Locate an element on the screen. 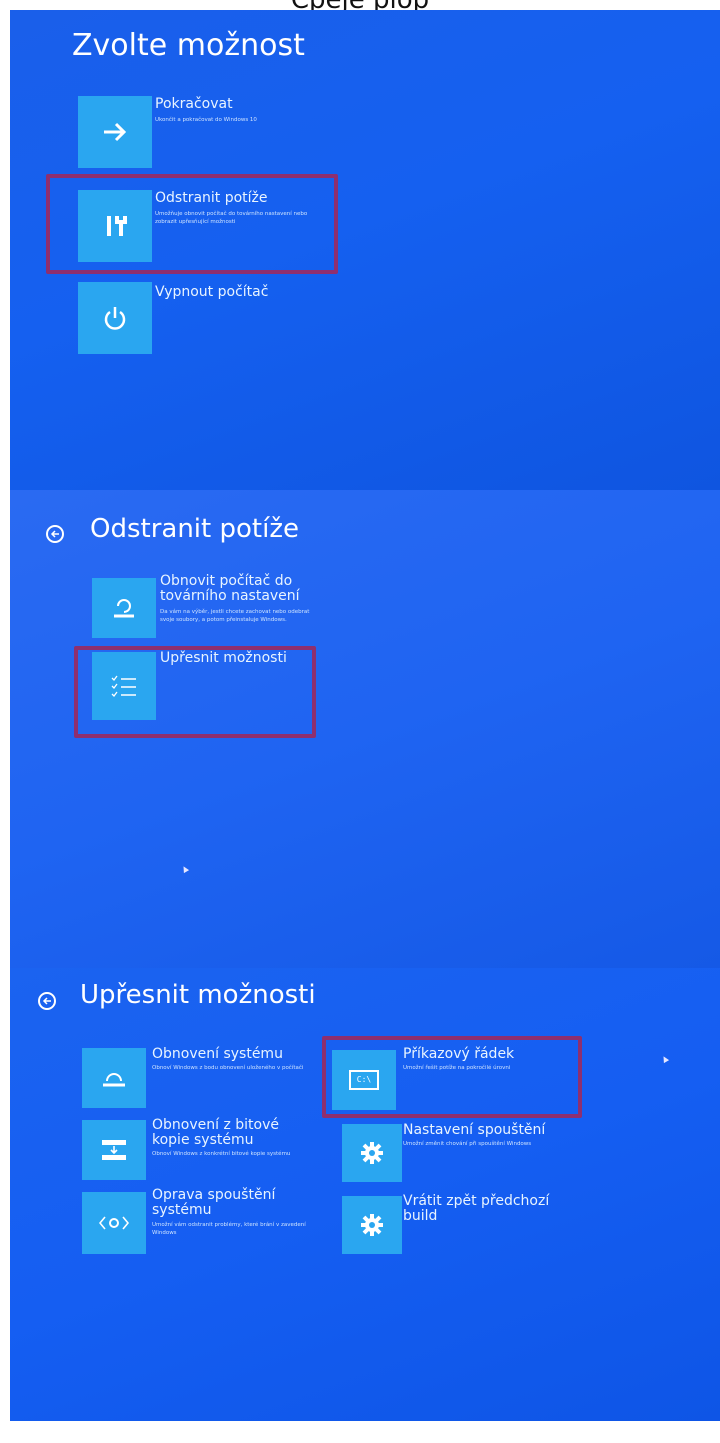 The height and width of the screenshot is (1443, 720). option-description: Ukončit a pokračovat do Windows 10 is located at coordinates (206, 120).